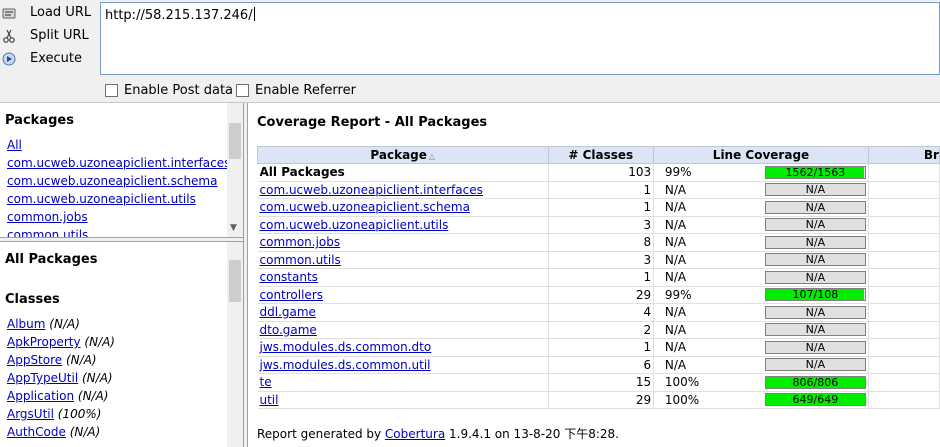 Image resolution: width=940 pixels, height=447 pixels. What do you see at coordinates (601, 155) in the screenshot?
I see `classes-column-header: # Classes` at bounding box center [601, 155].